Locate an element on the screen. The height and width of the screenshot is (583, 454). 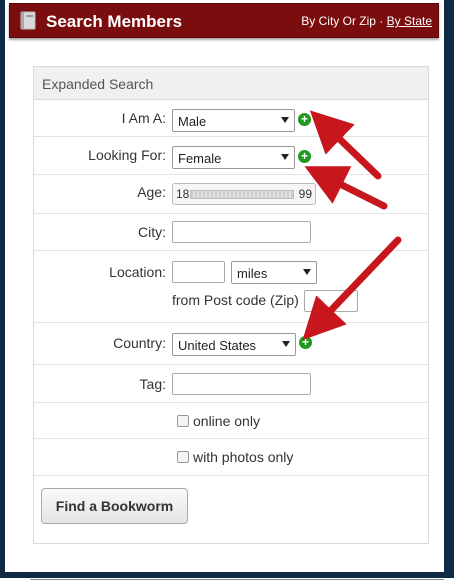
age-range-slider: 18 99 is located at coordinates (244, 194).